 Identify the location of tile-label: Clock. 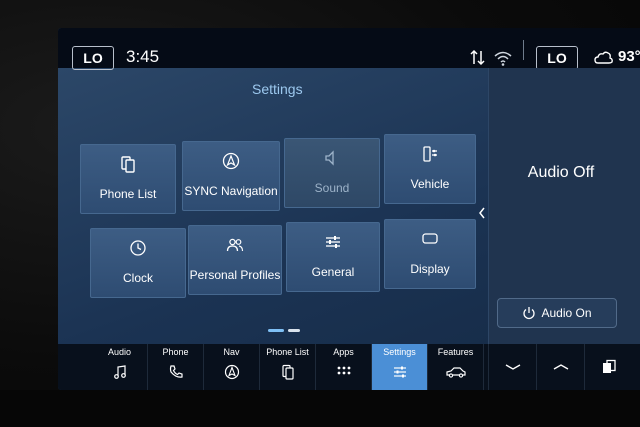
(137, 278).